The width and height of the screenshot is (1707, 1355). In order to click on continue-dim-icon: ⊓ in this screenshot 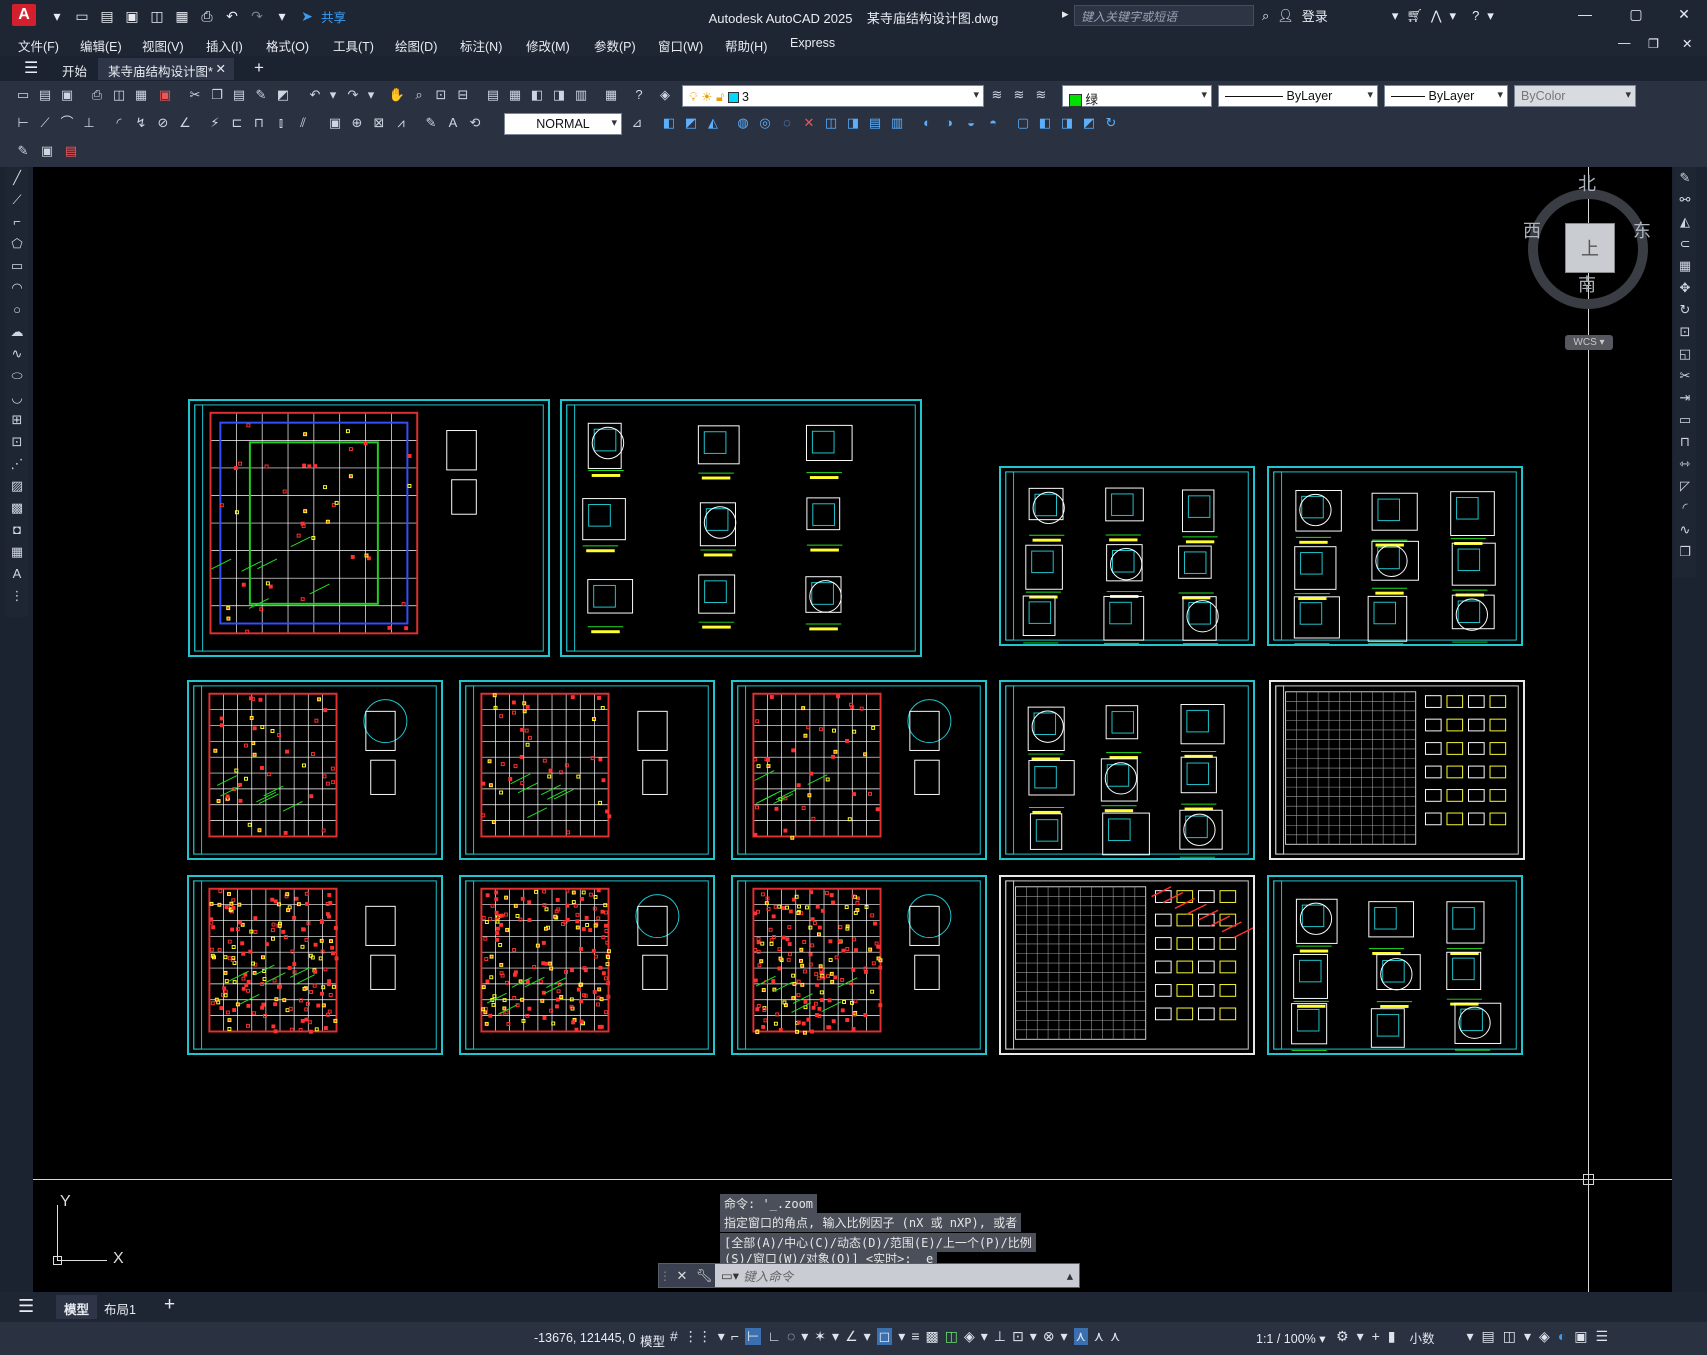, I will do `click(259, 123)`.